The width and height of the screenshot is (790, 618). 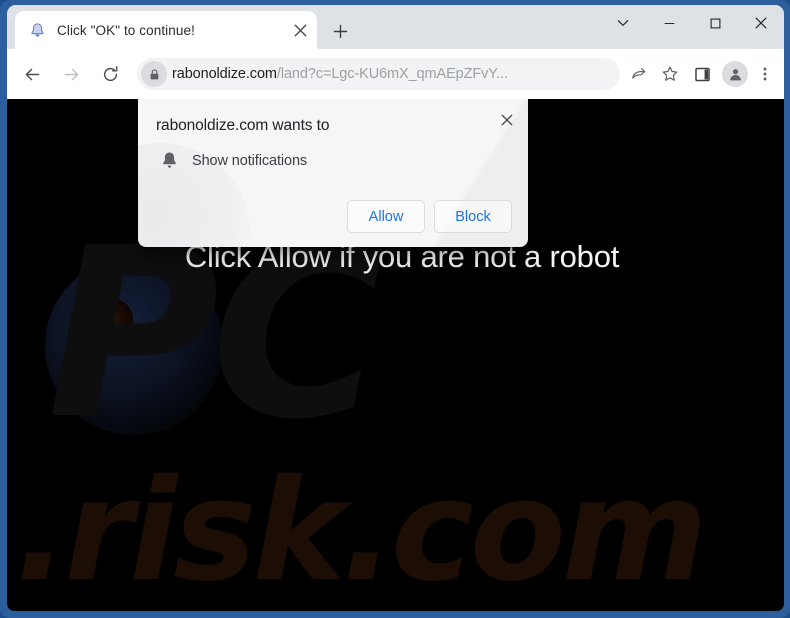 I want to click on three-dot-menu-icon, so click(x=765, y=74).